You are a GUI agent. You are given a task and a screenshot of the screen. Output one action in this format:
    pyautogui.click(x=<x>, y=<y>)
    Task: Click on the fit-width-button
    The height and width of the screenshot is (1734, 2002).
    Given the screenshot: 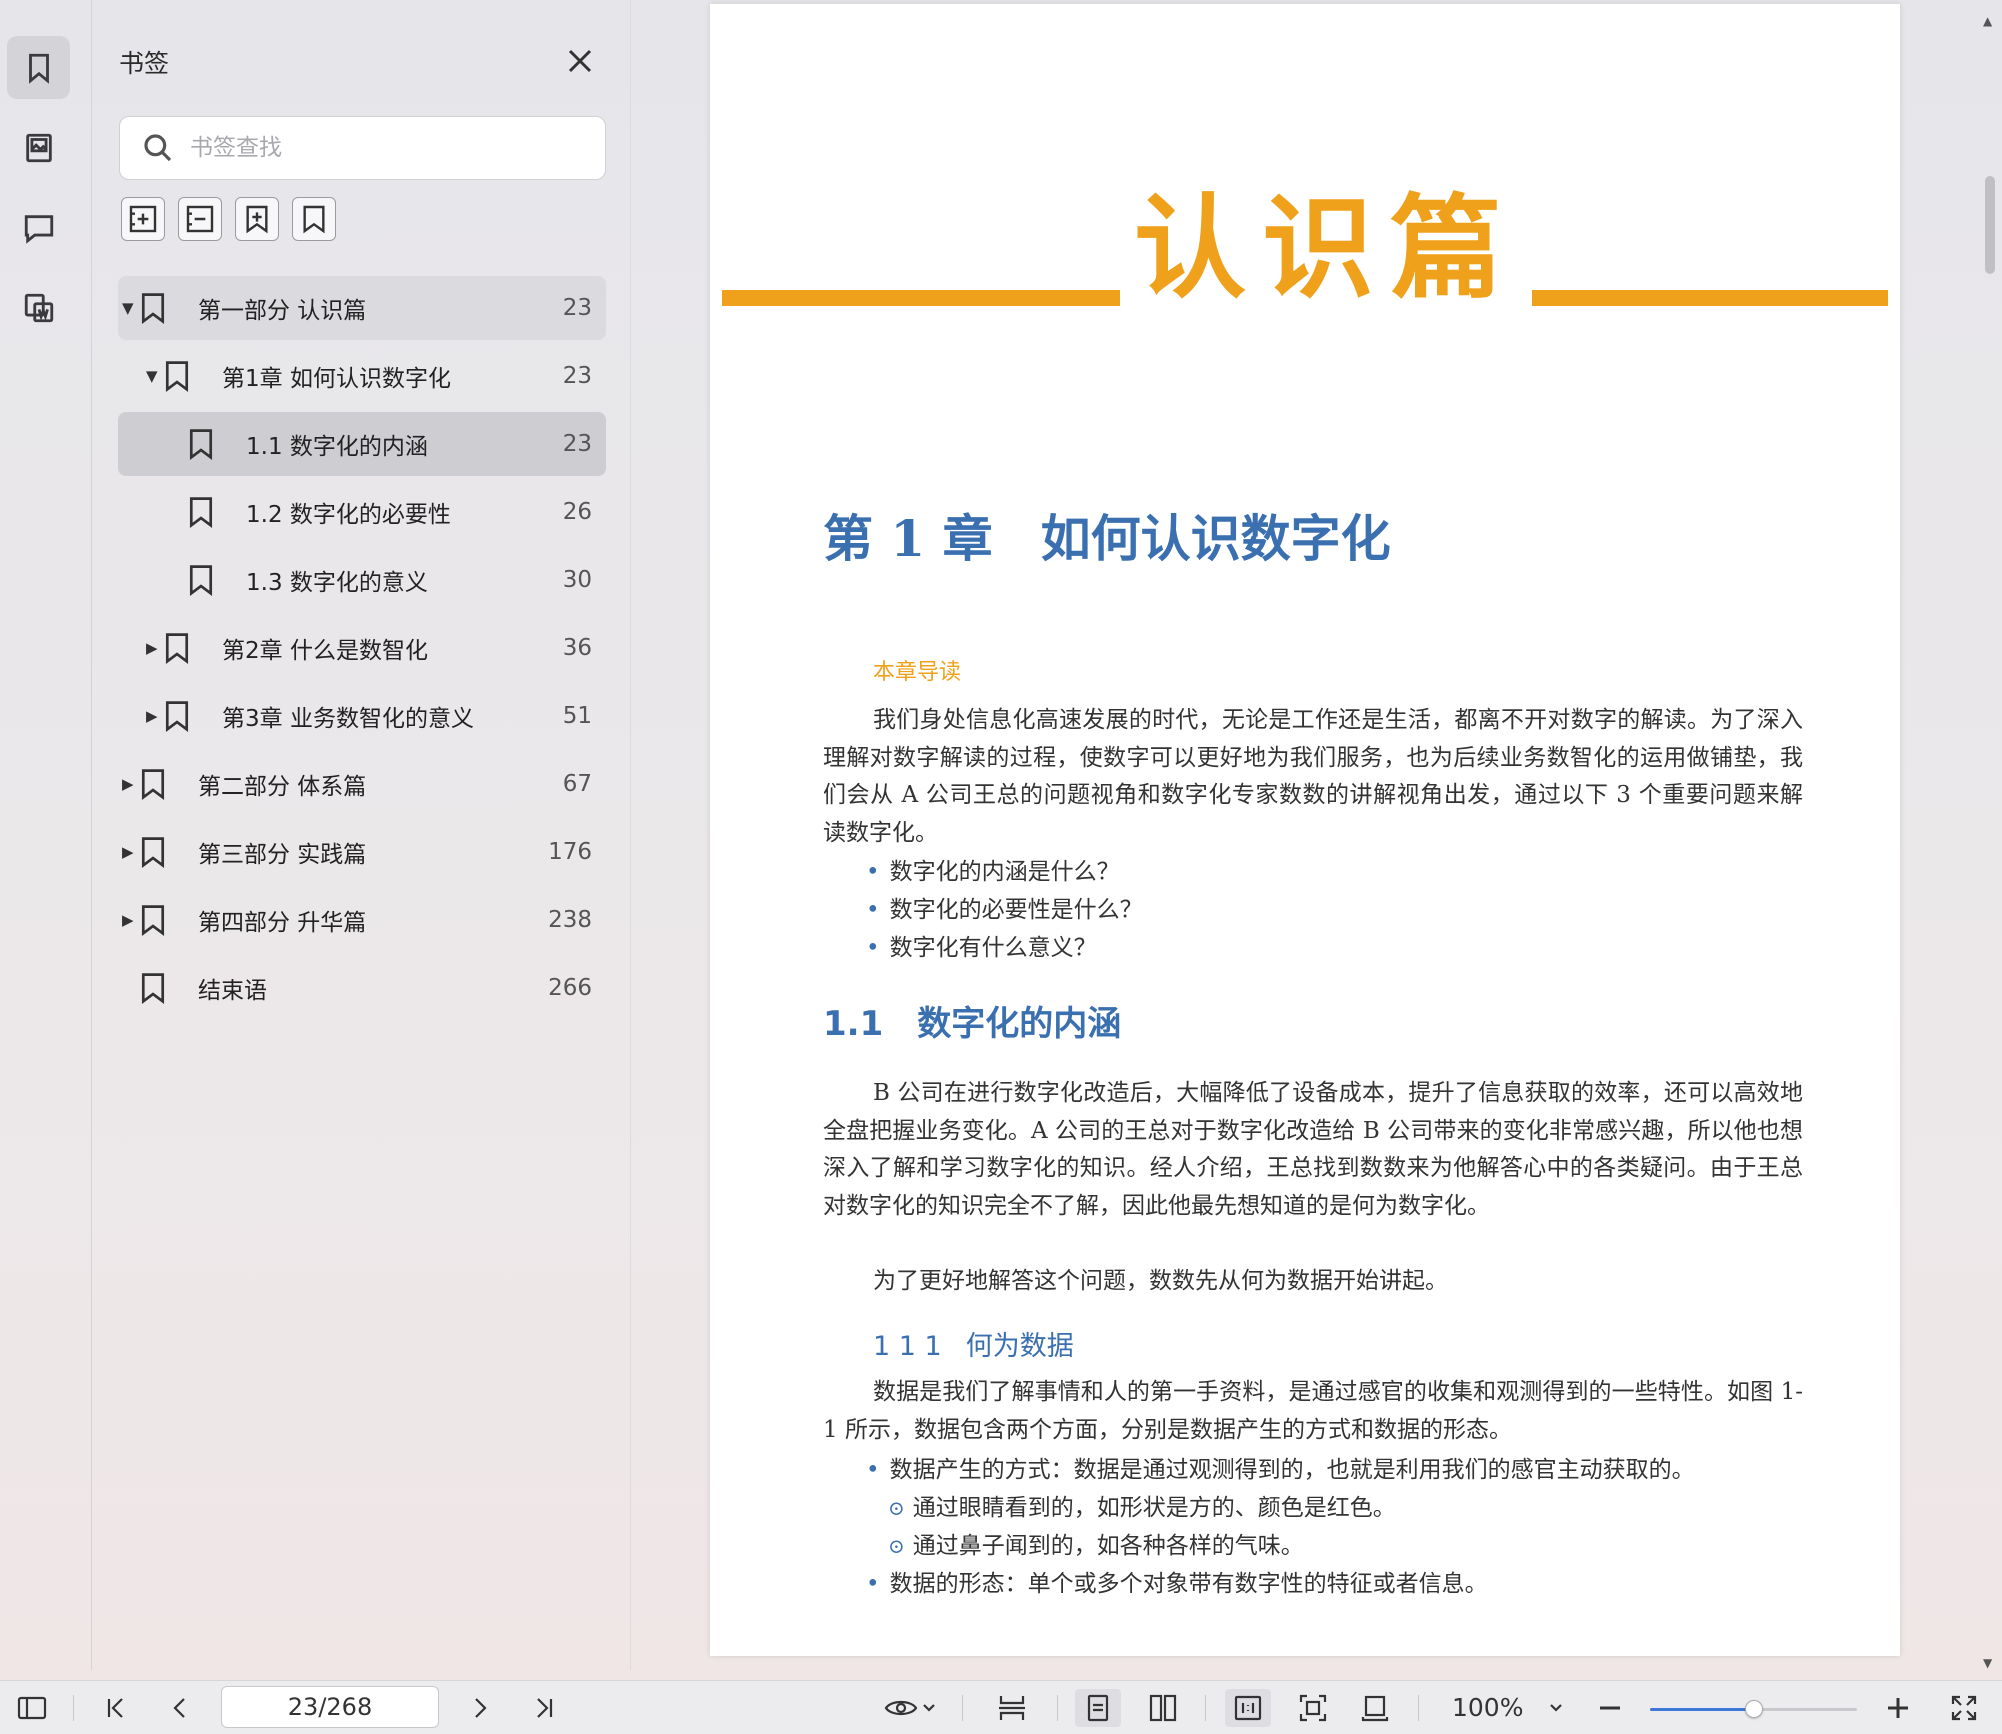 What is the action you would take?
    pyautogui.click(x=1375, y=1708)
    